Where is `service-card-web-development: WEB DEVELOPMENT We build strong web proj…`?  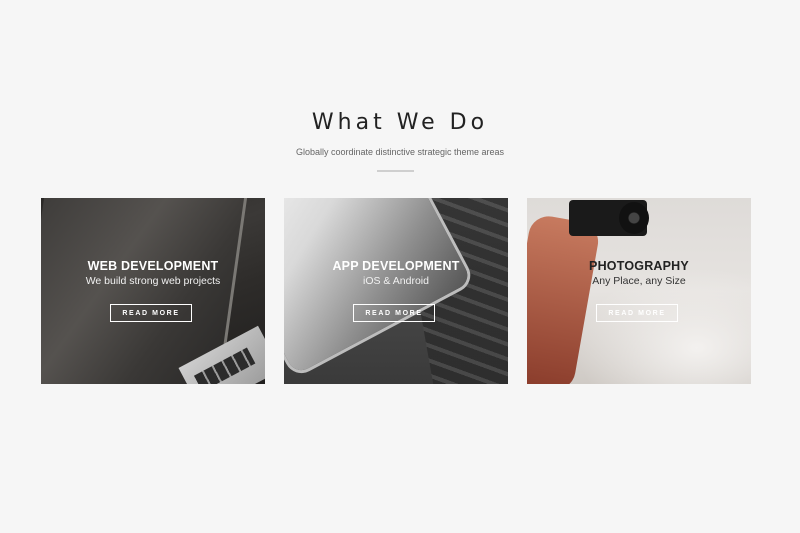
service-card-web-development: WEB DEVELOPMENT We build strong web proj… is located at coordinates (153, 291).